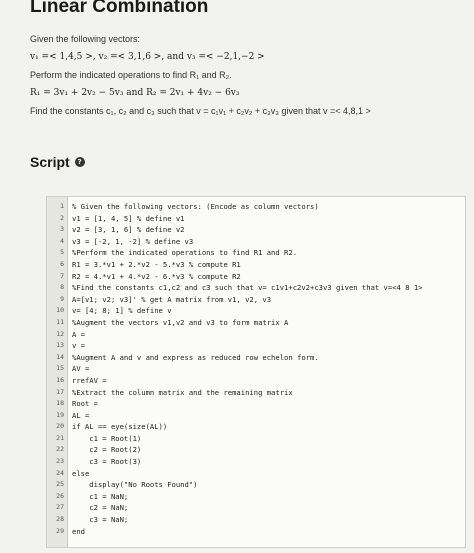 The width and height of the screenshot is (474, 553). What do you see at coordinates (100, 497) in the screenshot?
I see `code-text: c1 = NaN;` at bounding box center [100, 497].